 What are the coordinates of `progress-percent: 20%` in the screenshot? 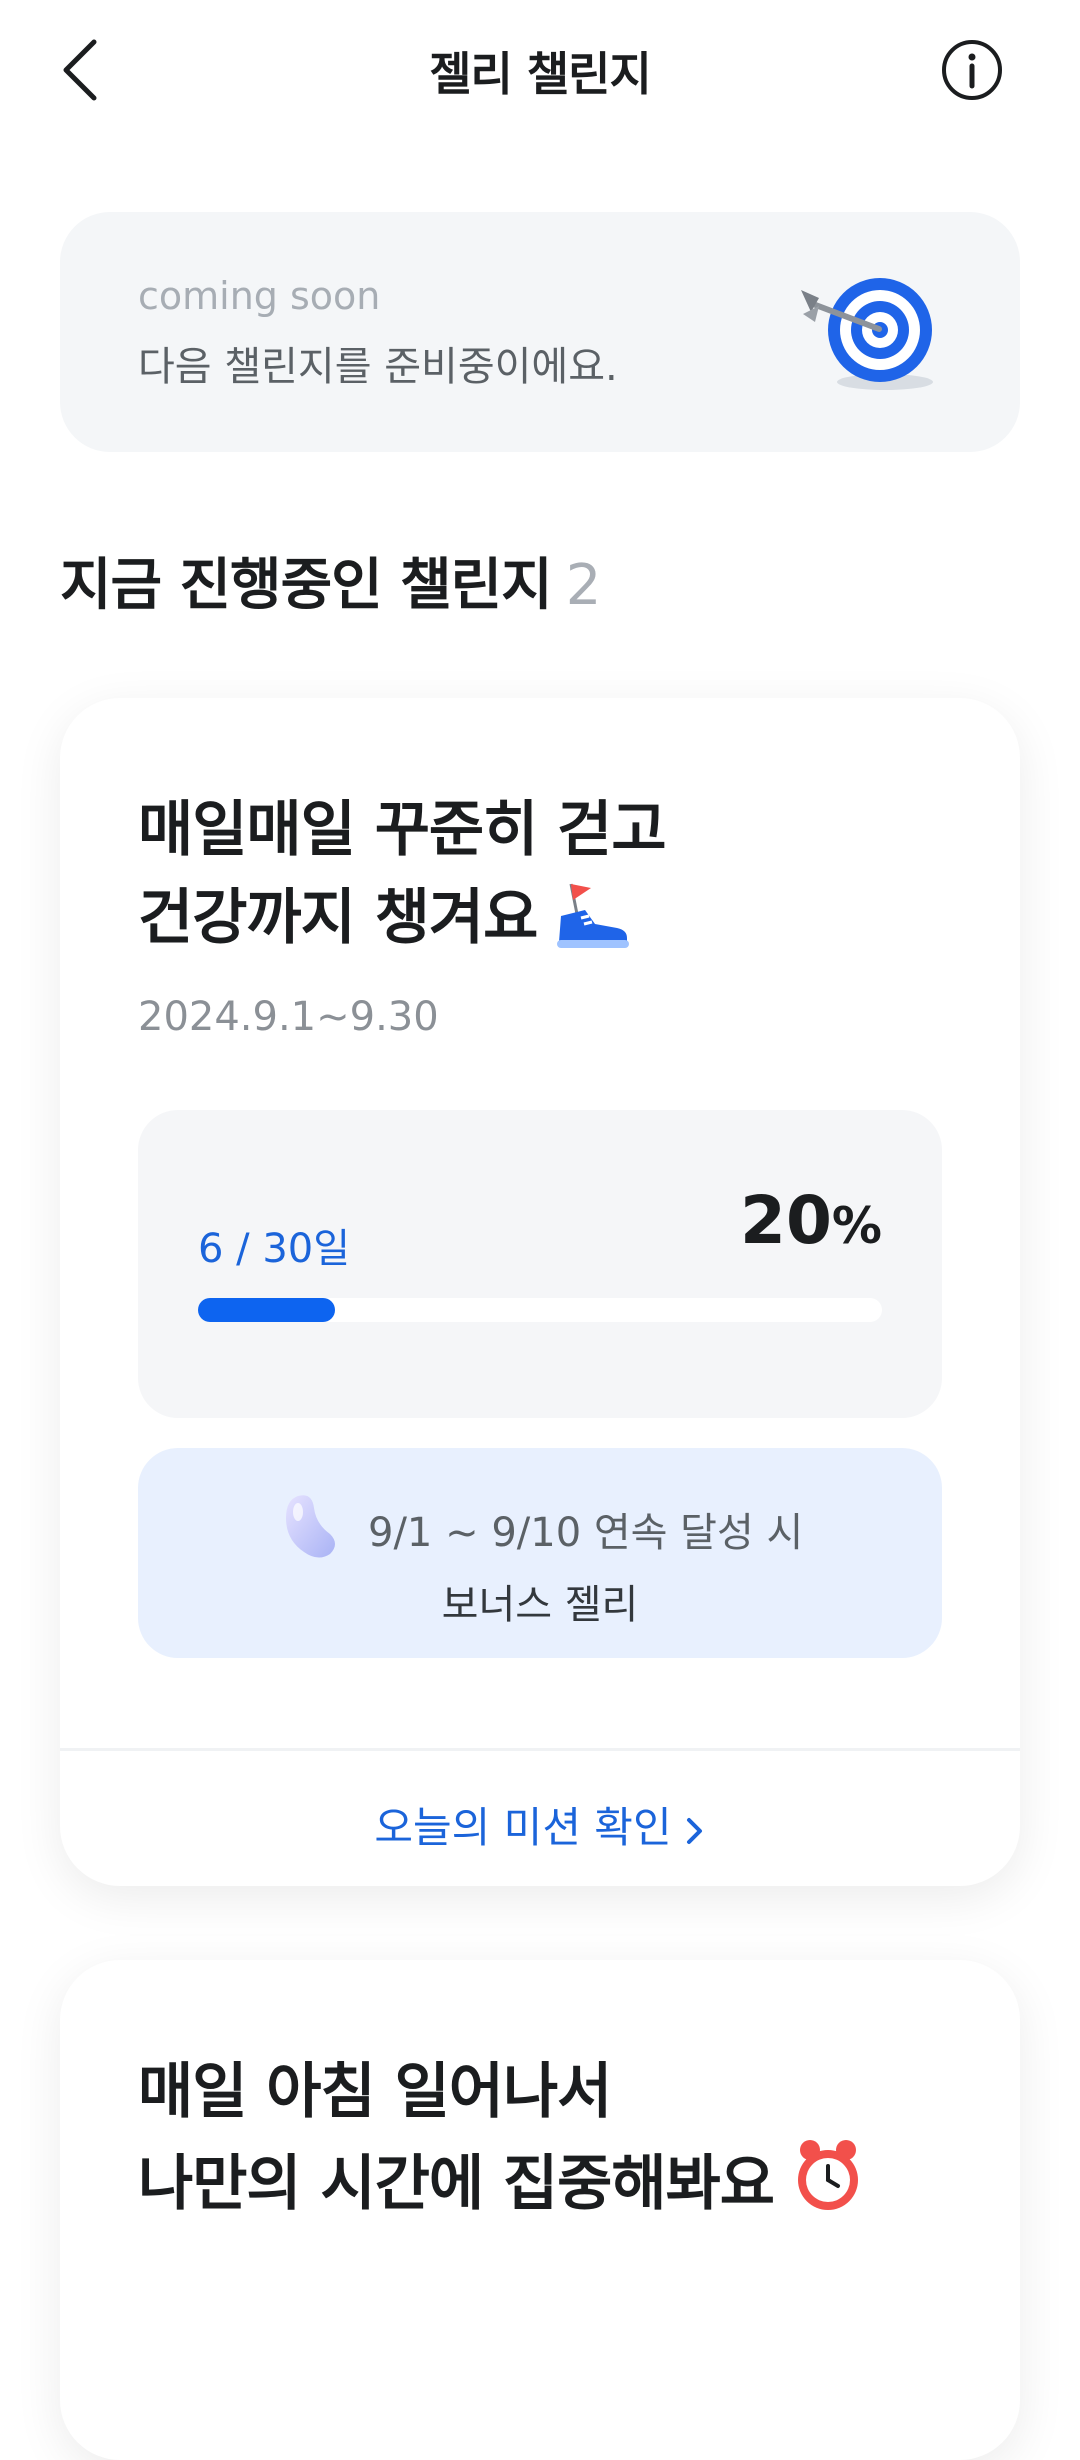 It's located at (811, 1220).